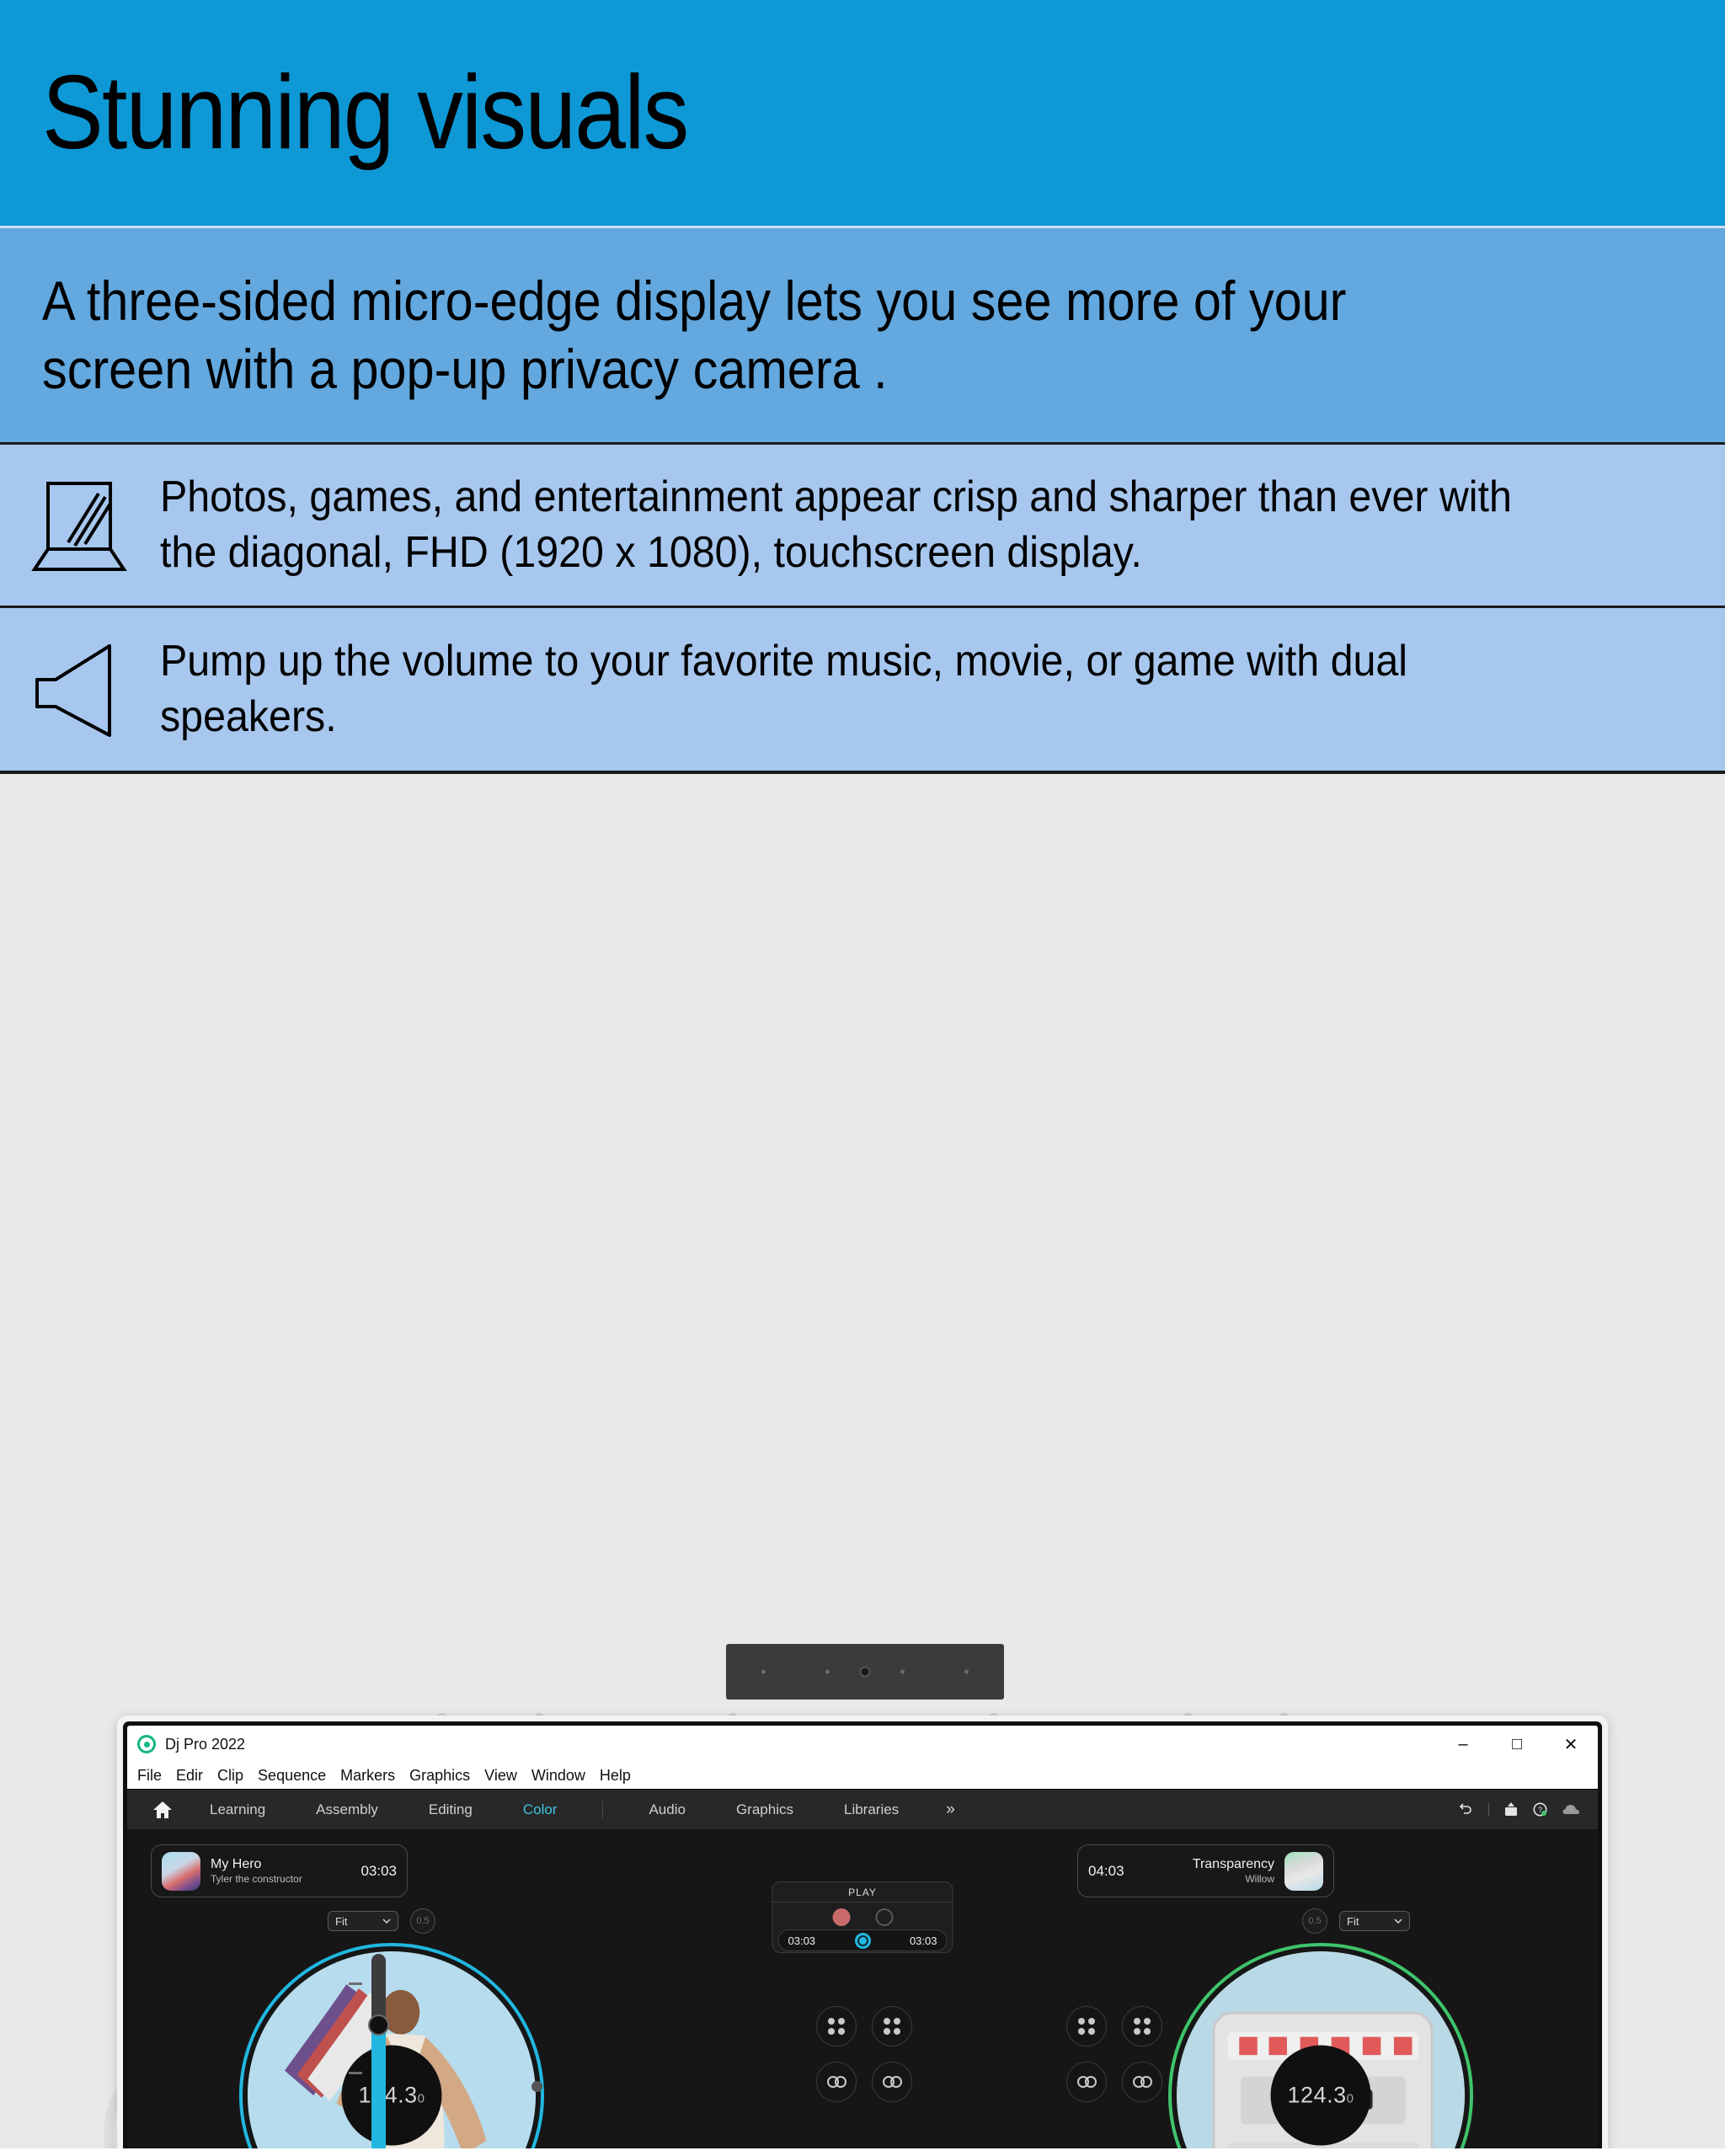  I want to click on menu-item-window: Window, so click(558, 1776).